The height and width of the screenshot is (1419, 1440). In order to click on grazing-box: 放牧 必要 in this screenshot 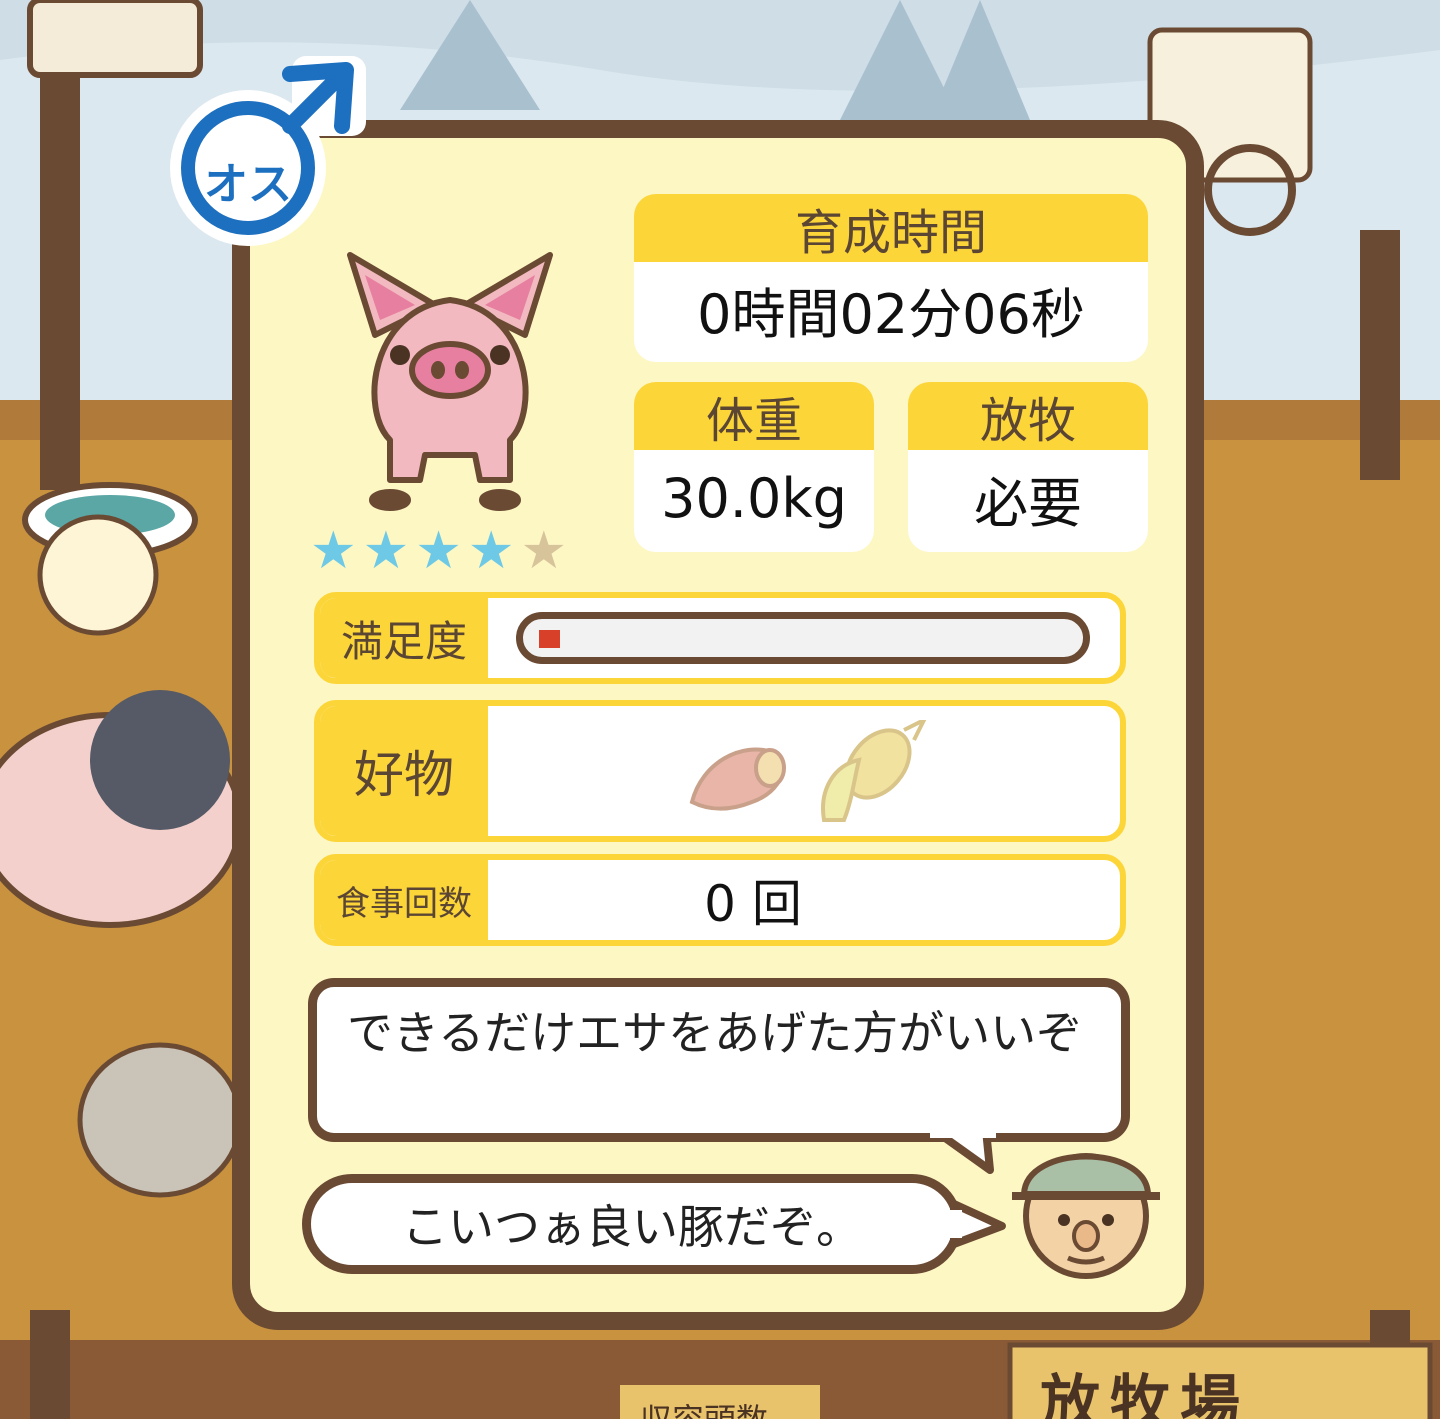, I will do `click(1028, 467)`.